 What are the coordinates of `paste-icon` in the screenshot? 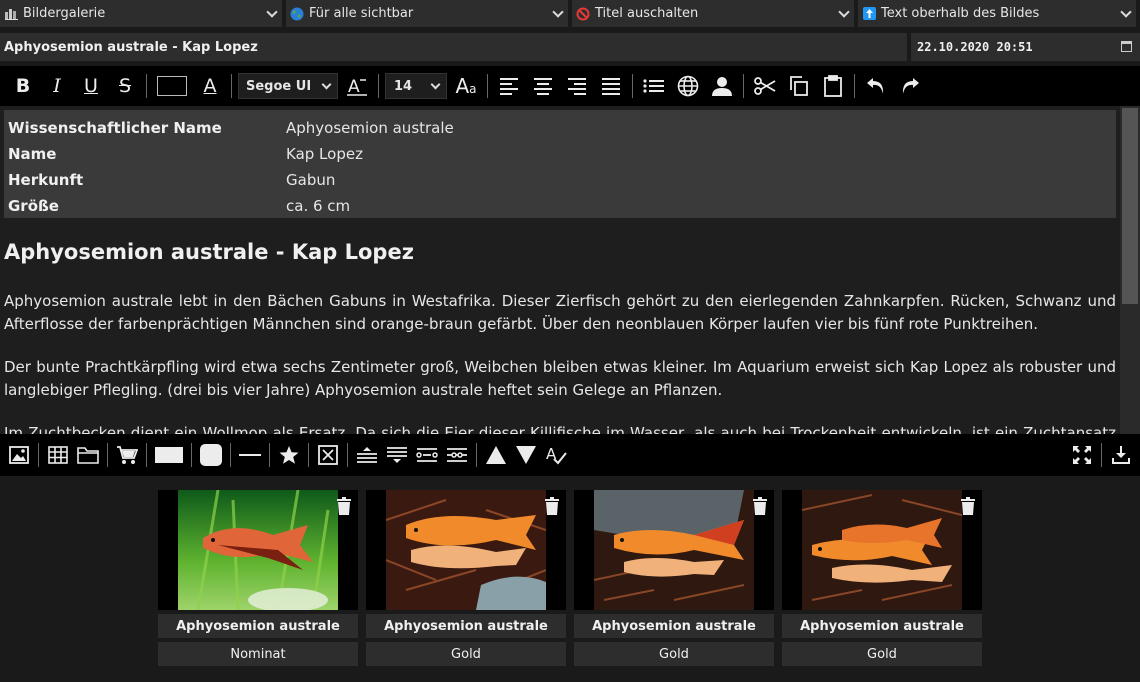 It's located at (833, 86).